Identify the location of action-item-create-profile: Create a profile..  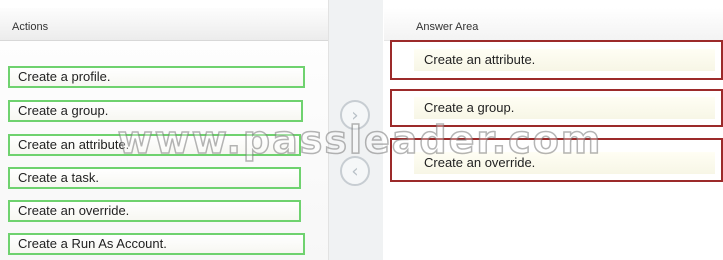
(156, 77).